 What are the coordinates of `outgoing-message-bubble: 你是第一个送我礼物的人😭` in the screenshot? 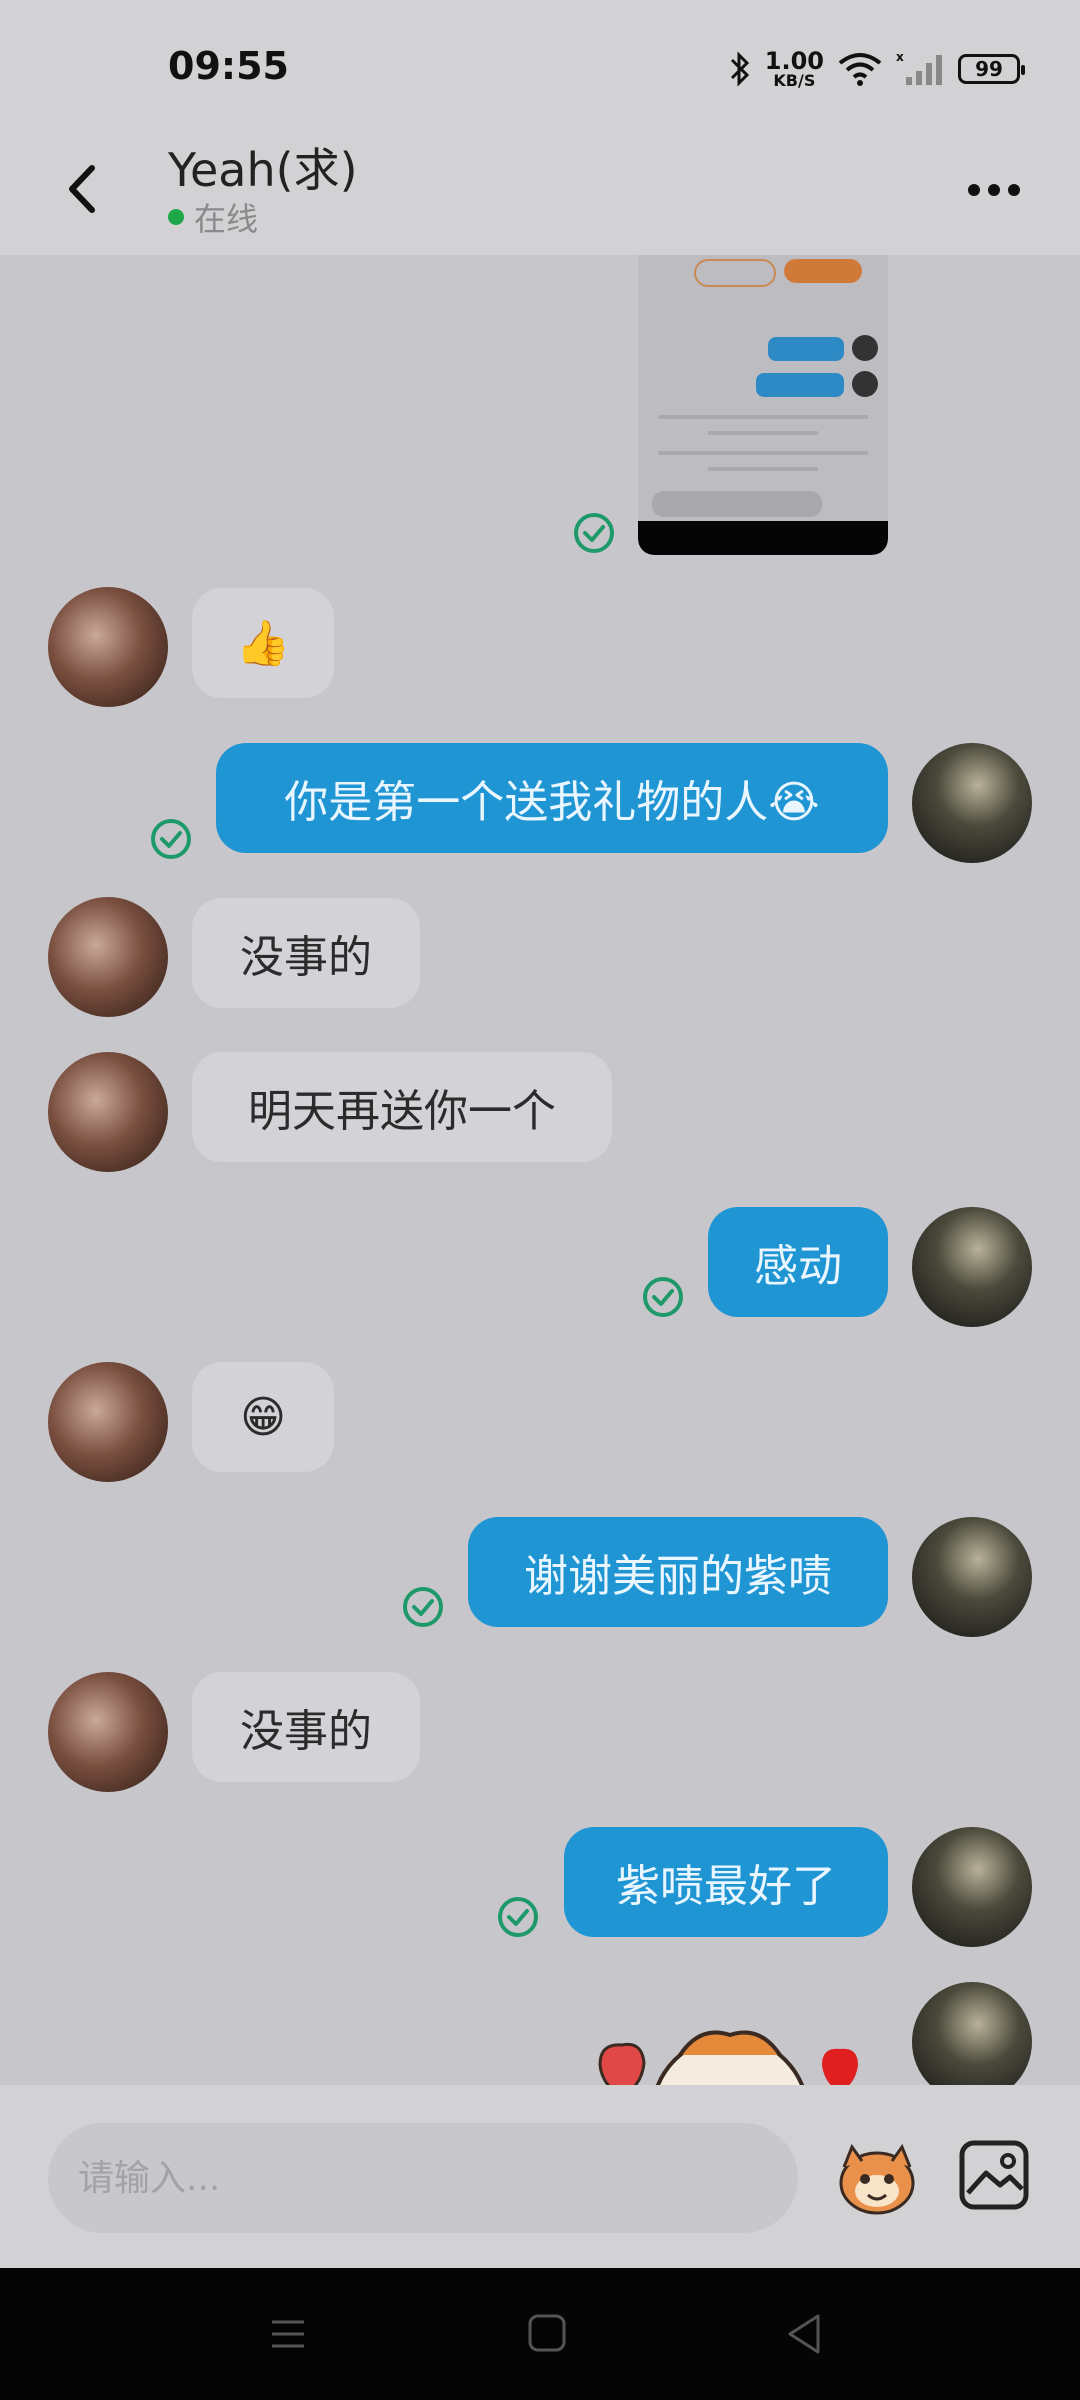 It's located at (552, 798).